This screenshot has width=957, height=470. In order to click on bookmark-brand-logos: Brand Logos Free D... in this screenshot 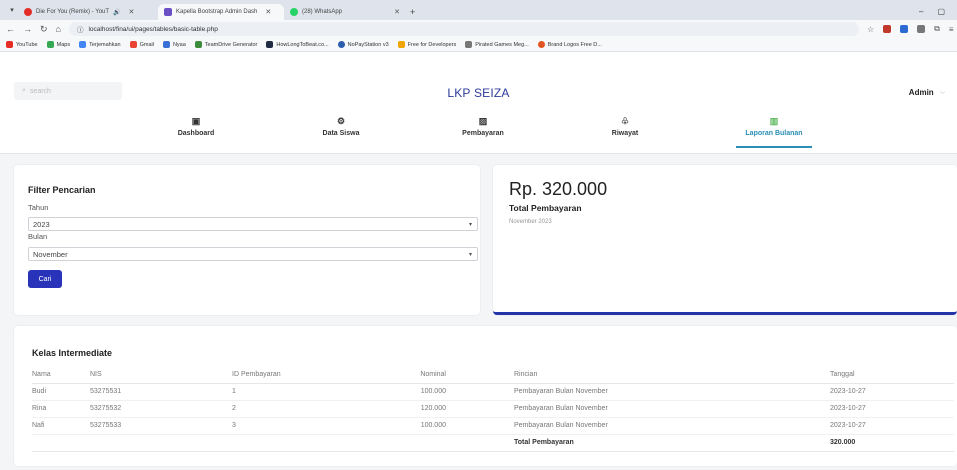, I will do `click(569, 44)`.